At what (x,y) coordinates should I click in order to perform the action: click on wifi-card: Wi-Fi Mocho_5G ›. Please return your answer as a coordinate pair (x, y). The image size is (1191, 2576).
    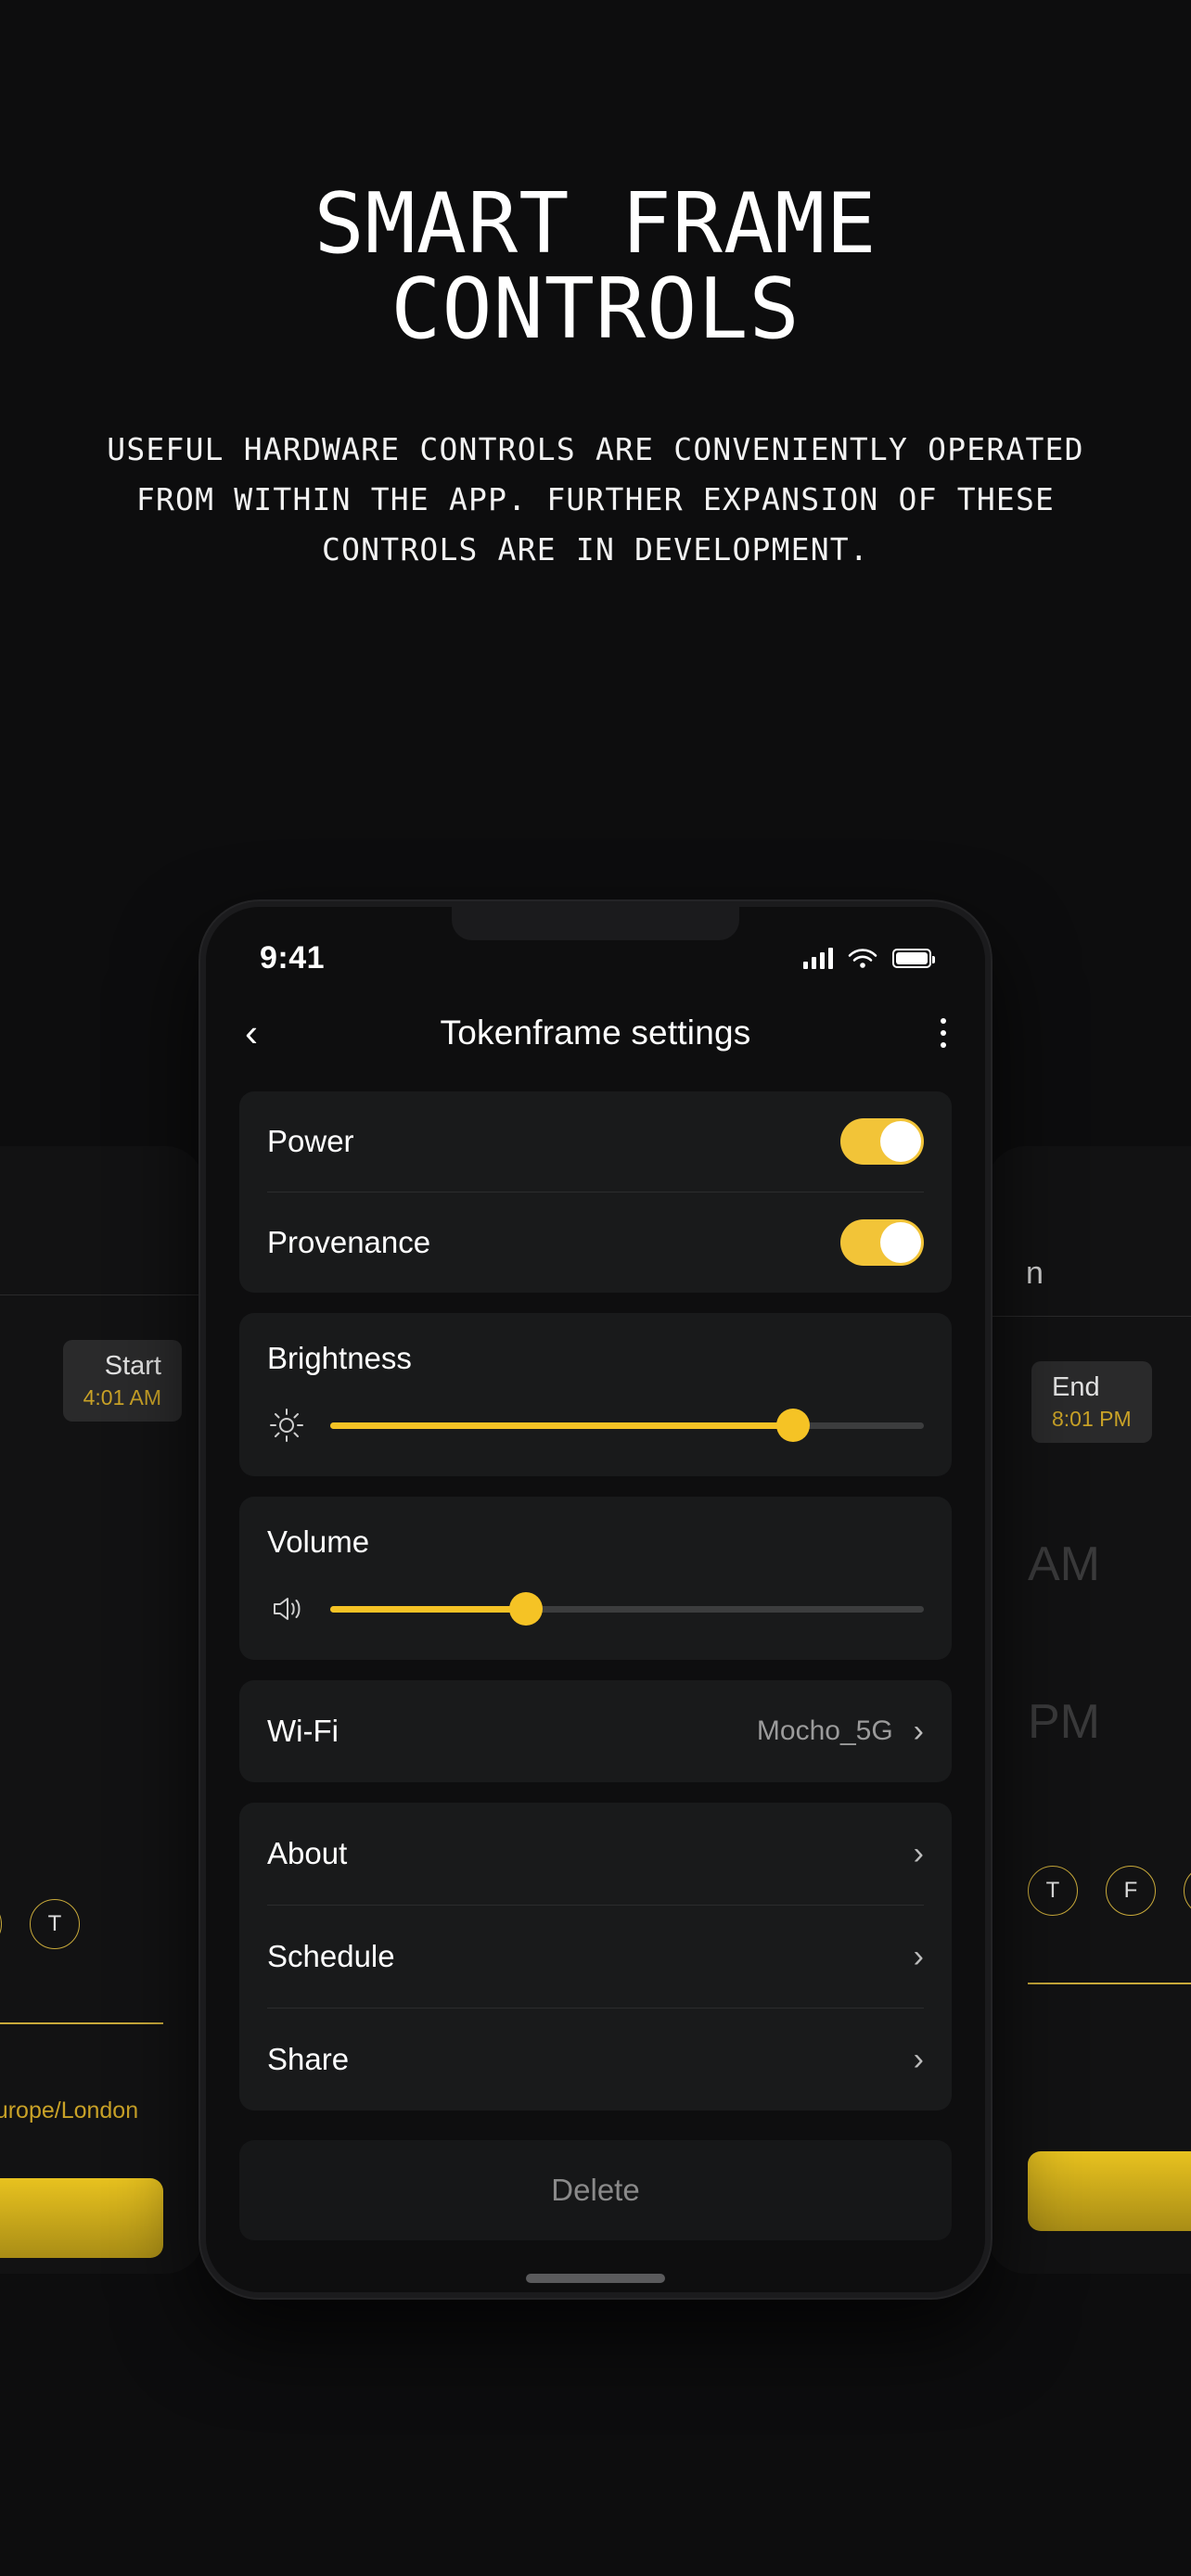
    Looking at the image, I should click on (595, 1731).